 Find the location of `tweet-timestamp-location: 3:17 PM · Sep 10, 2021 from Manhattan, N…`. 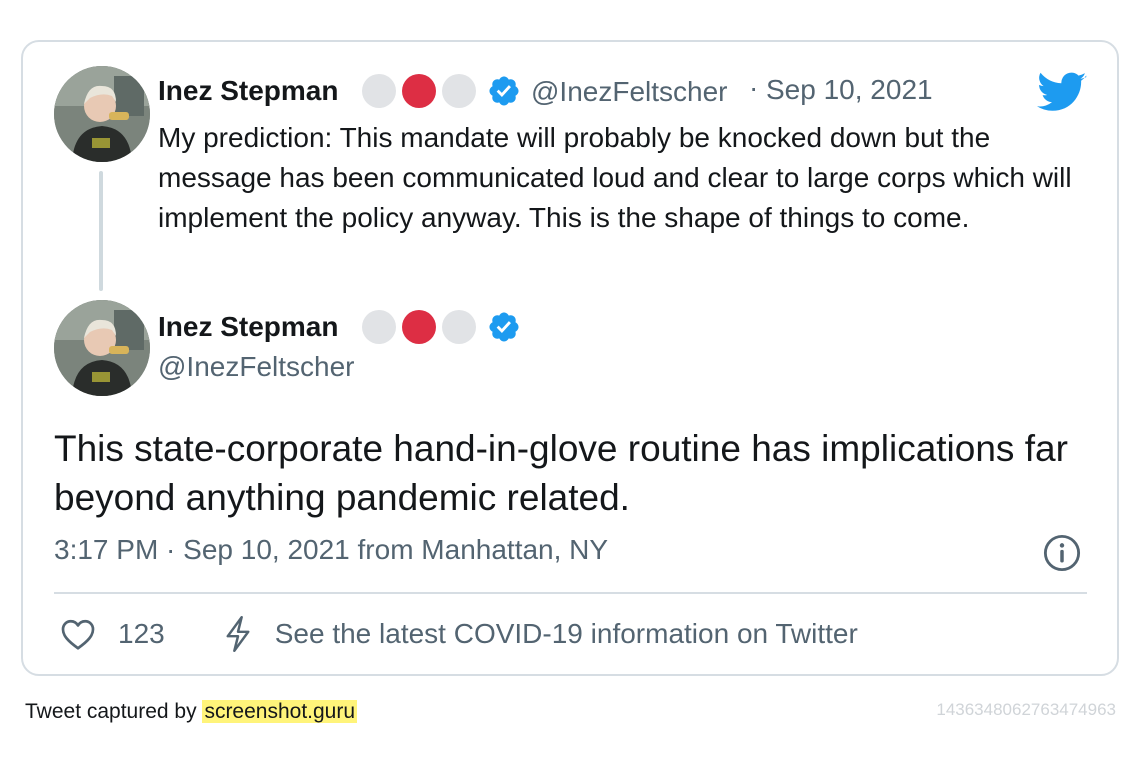

tweet-timestamp-location: 3:17 PM · Sep 10, 2021 from Manhattan, N… is located at coordinates (331, 550).